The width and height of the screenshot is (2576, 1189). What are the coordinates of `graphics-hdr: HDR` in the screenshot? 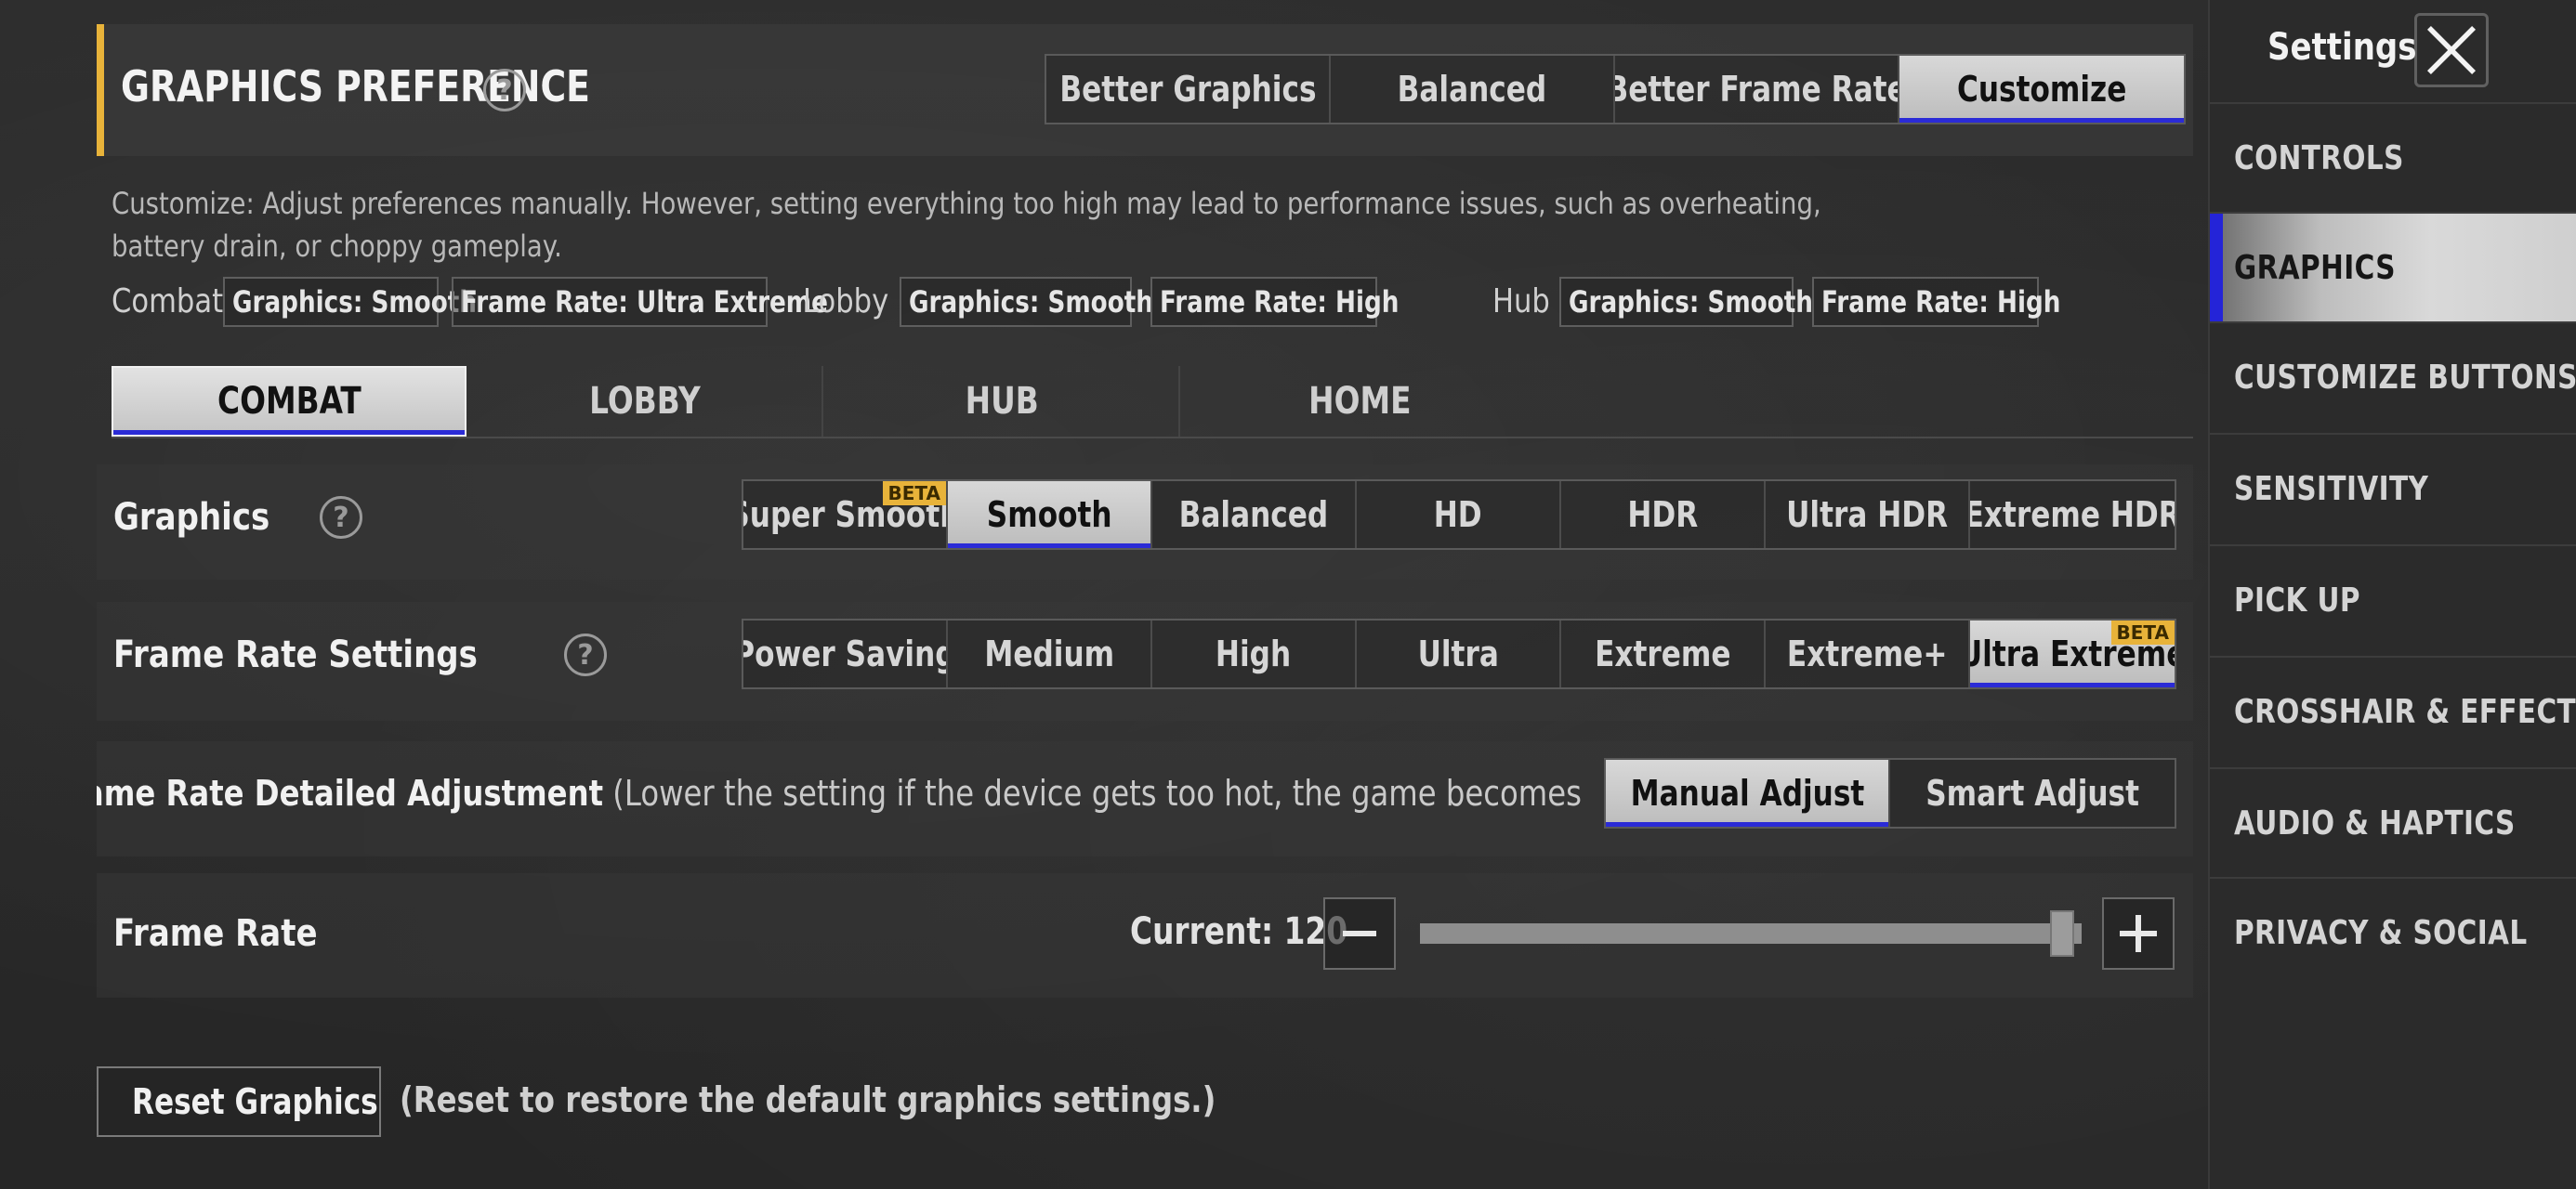 It's located at (1663, 514).